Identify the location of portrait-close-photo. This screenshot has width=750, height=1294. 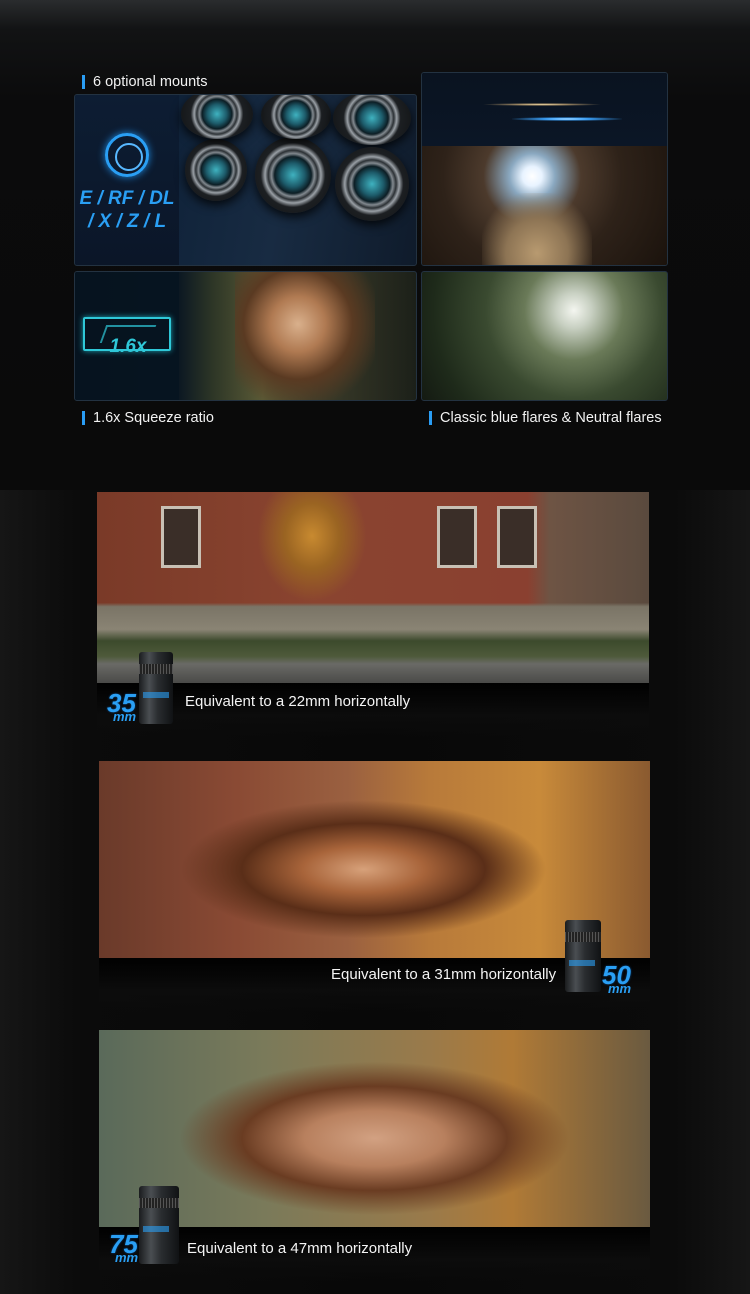
(374, 1128).